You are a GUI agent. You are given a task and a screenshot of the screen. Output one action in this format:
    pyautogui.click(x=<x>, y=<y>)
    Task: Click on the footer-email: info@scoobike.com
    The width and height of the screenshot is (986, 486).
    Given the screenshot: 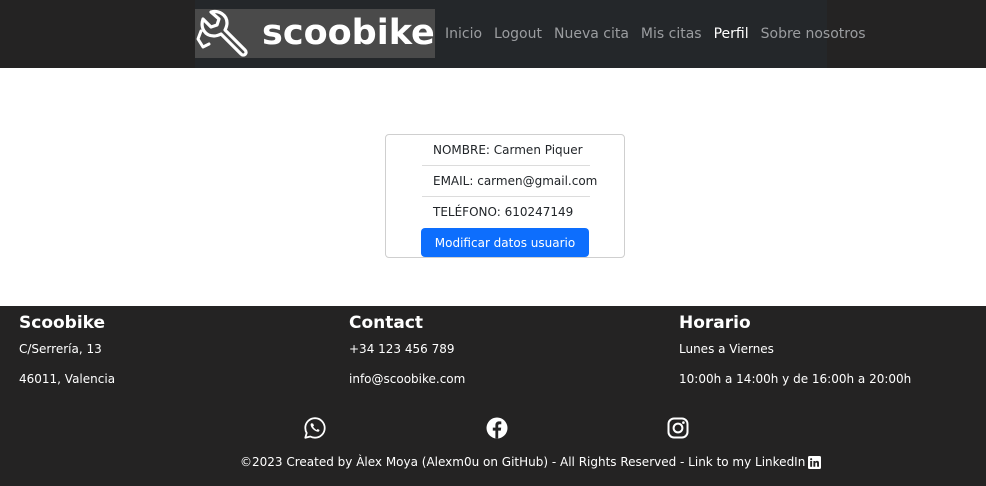 What is the action you would take?
    pyautogui.click(x=407, y=379)
    